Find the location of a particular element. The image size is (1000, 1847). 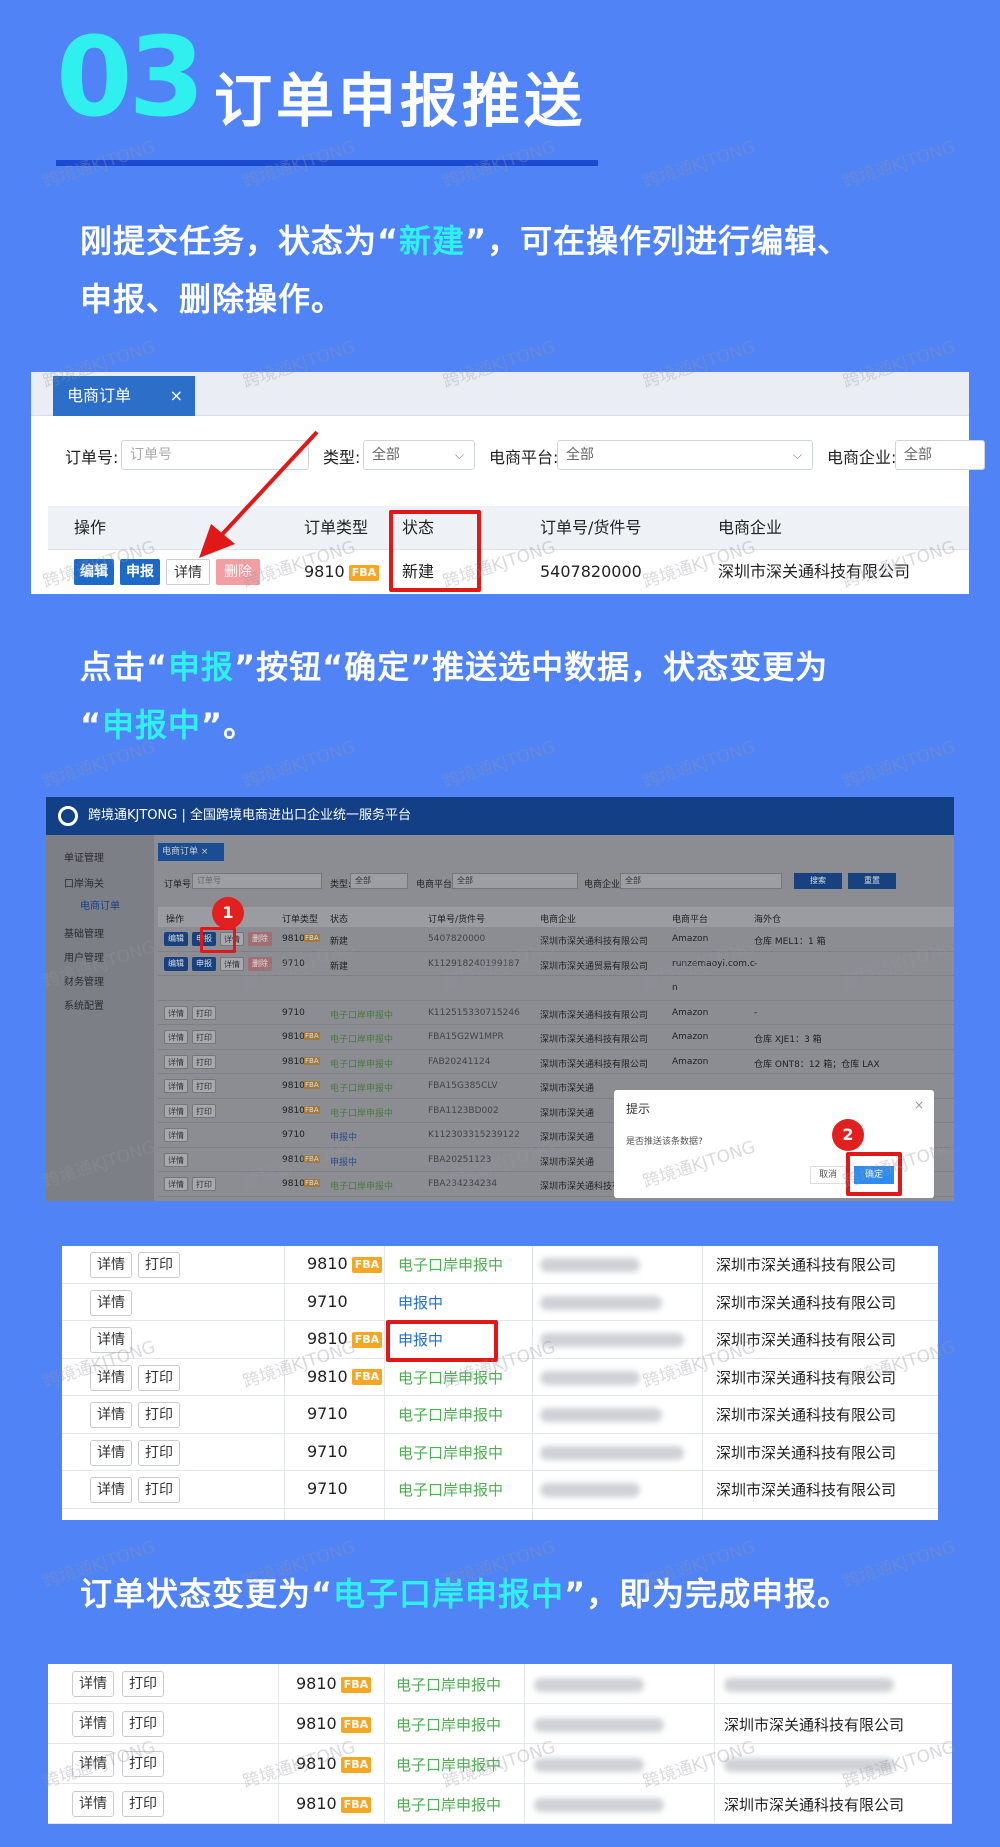

text: ”，可在操作列进行编辑、 is located at coordinates (658, 241).